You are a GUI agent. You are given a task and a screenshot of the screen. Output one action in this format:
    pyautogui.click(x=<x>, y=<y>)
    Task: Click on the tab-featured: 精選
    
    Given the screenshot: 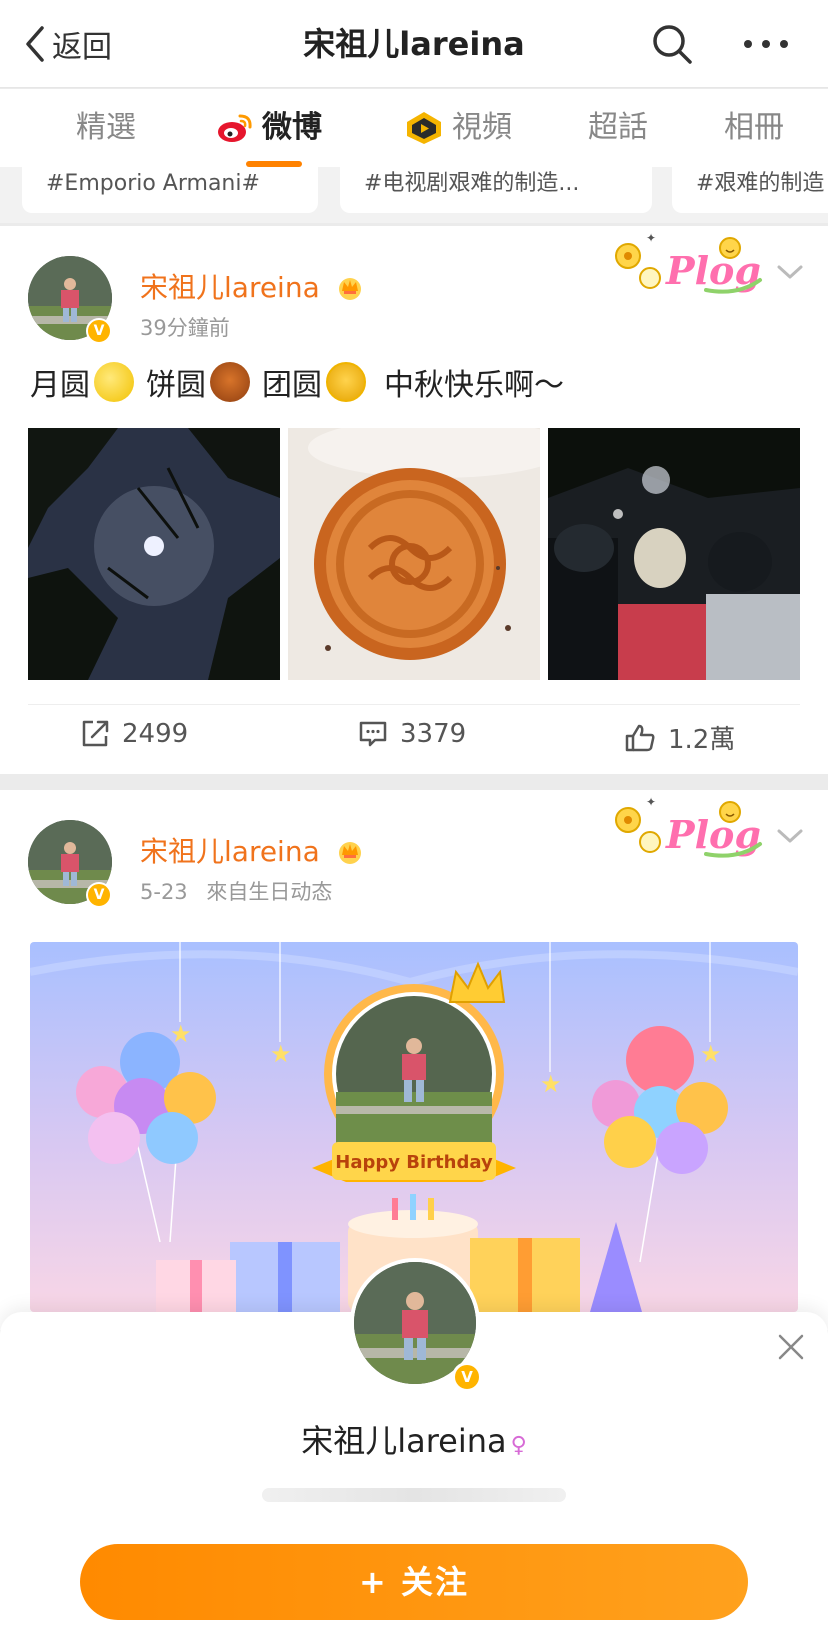 What is the action you would take?
    pyautogui.click(x=106, y=128)
    